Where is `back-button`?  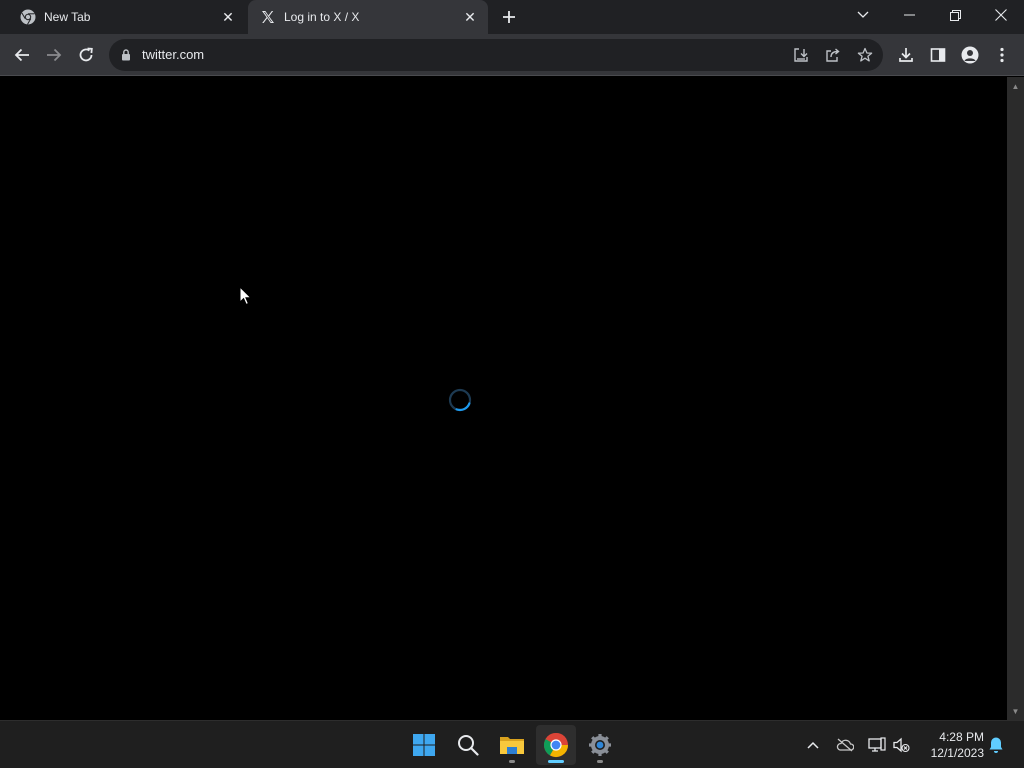
back-button is located at coordinates (22, 55).